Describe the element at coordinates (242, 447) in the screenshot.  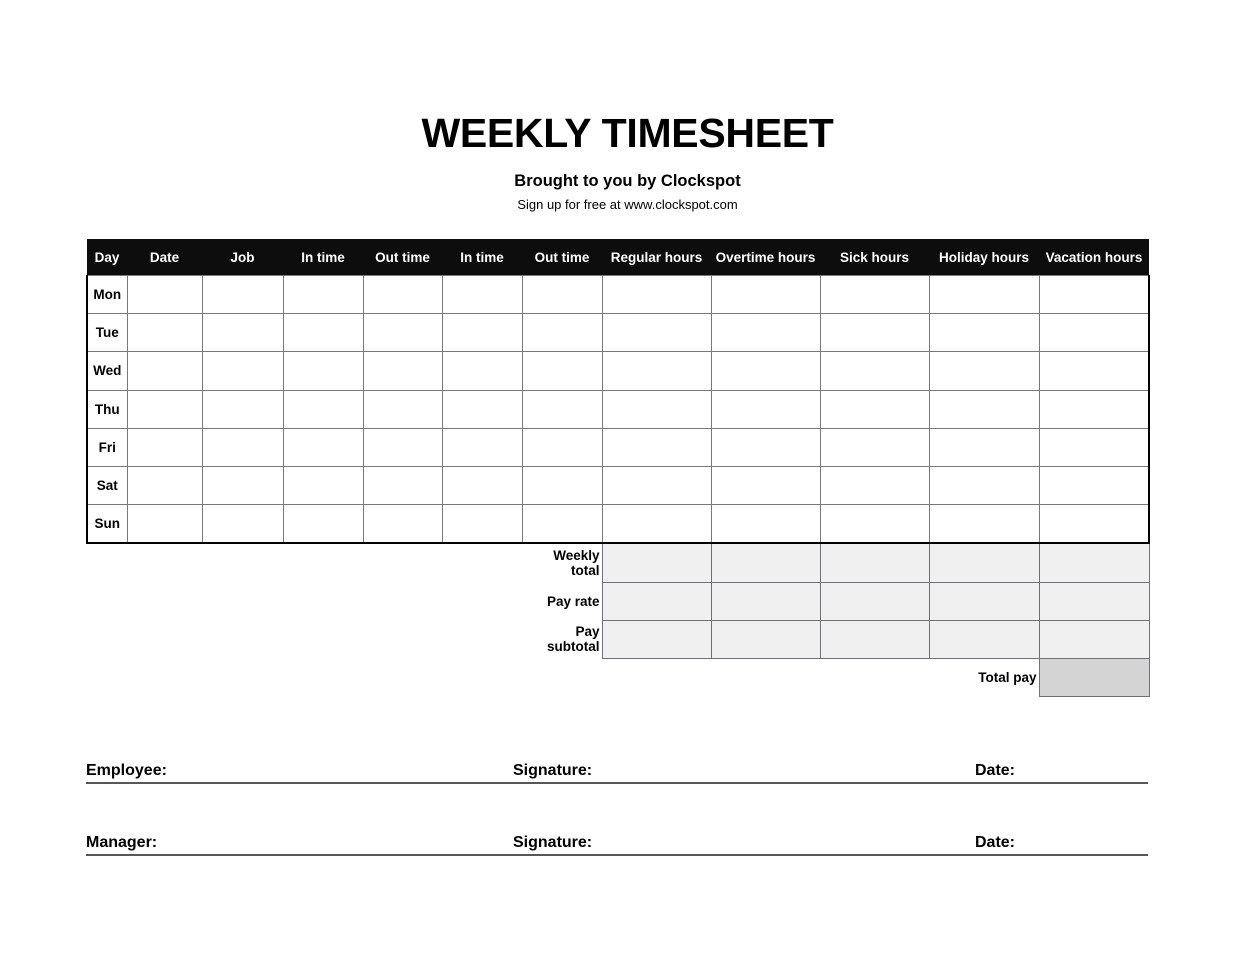
I see `cell-job-fri` at that location.